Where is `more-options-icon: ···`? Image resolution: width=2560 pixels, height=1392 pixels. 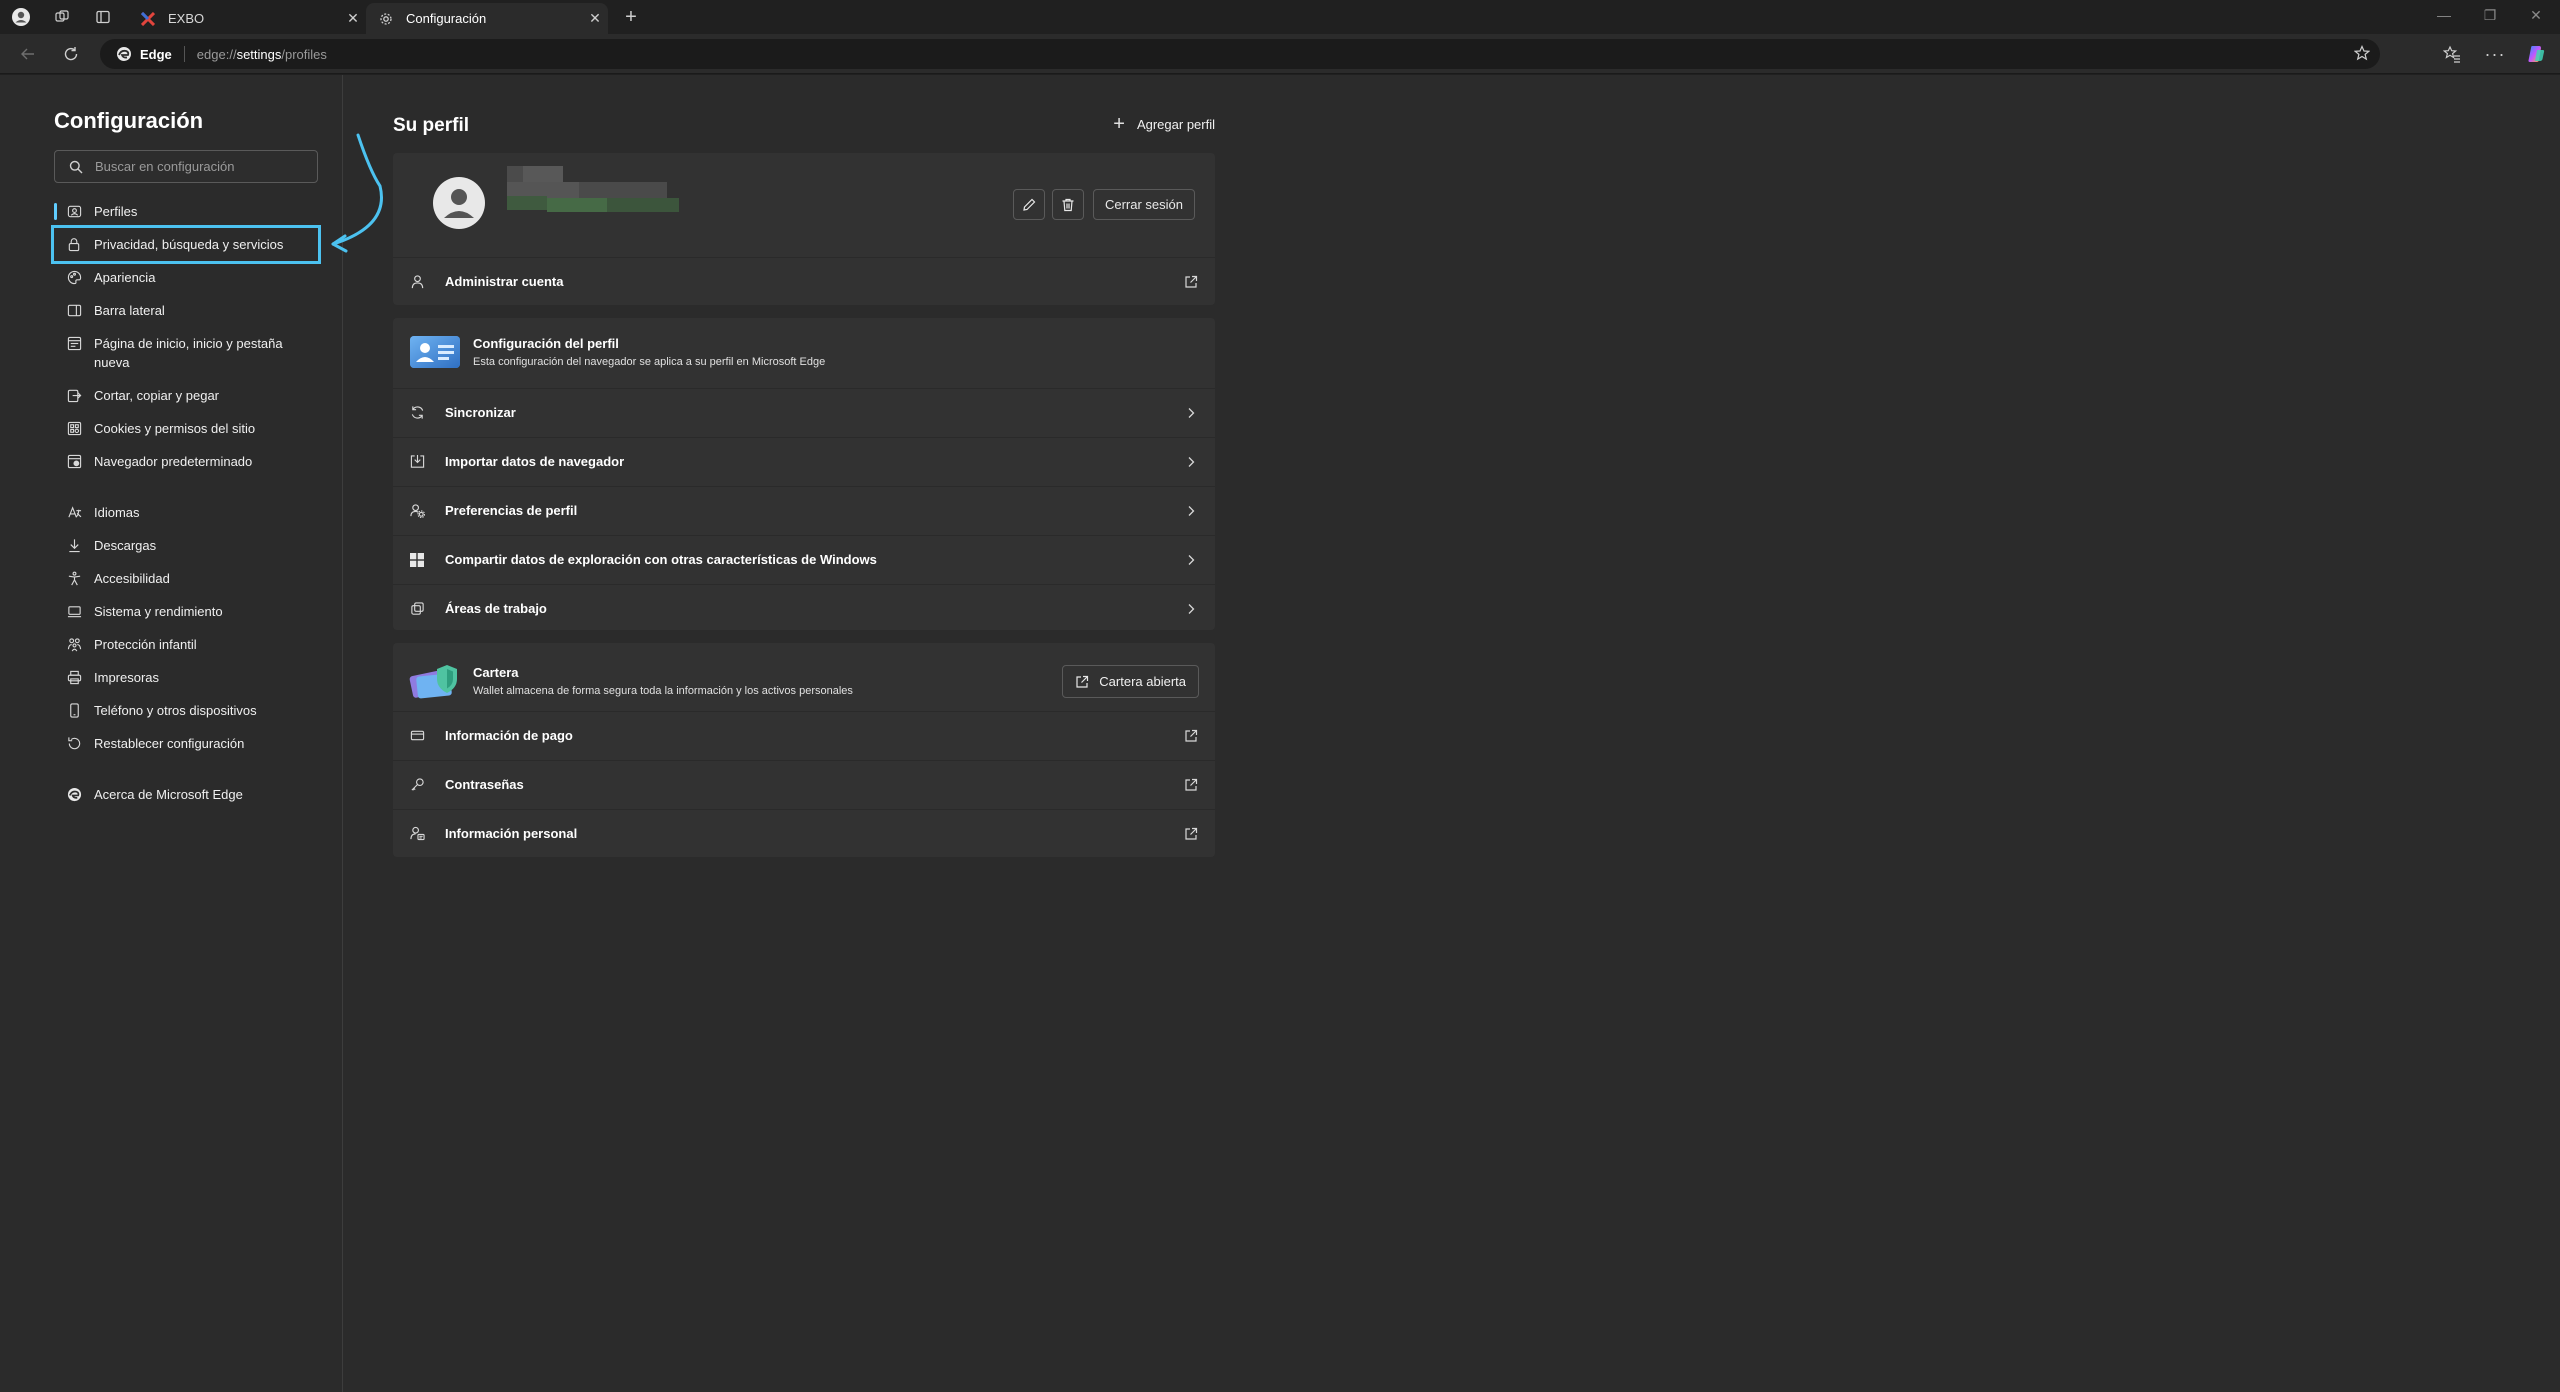
more-options-icon: ··· is located at coordinates (2495, 54).